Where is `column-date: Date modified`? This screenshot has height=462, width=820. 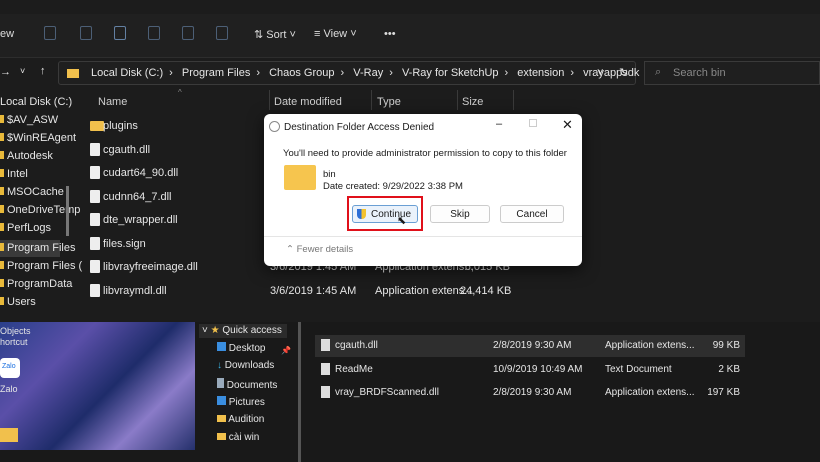 column-date: Date modified is located at coordinates (308, 102).